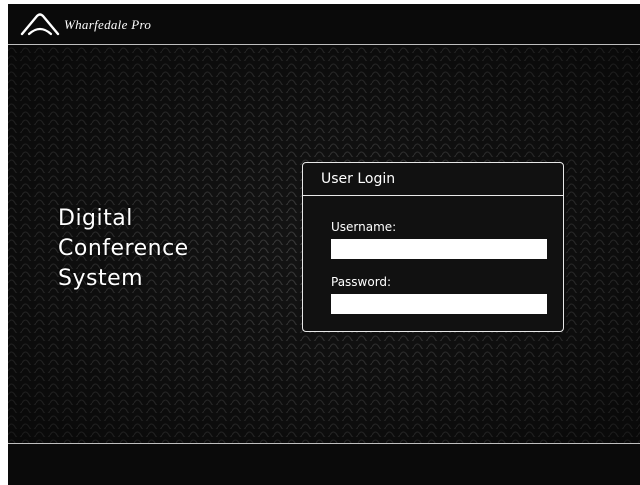  I want to click on system-title-line-2: Conference, so click(123, 248).